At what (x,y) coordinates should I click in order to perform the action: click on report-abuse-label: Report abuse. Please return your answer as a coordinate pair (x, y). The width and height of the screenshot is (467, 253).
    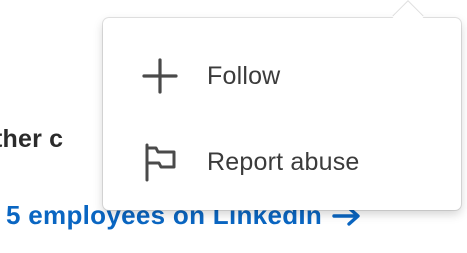
    Looking at the image, I should click on (283, 161).